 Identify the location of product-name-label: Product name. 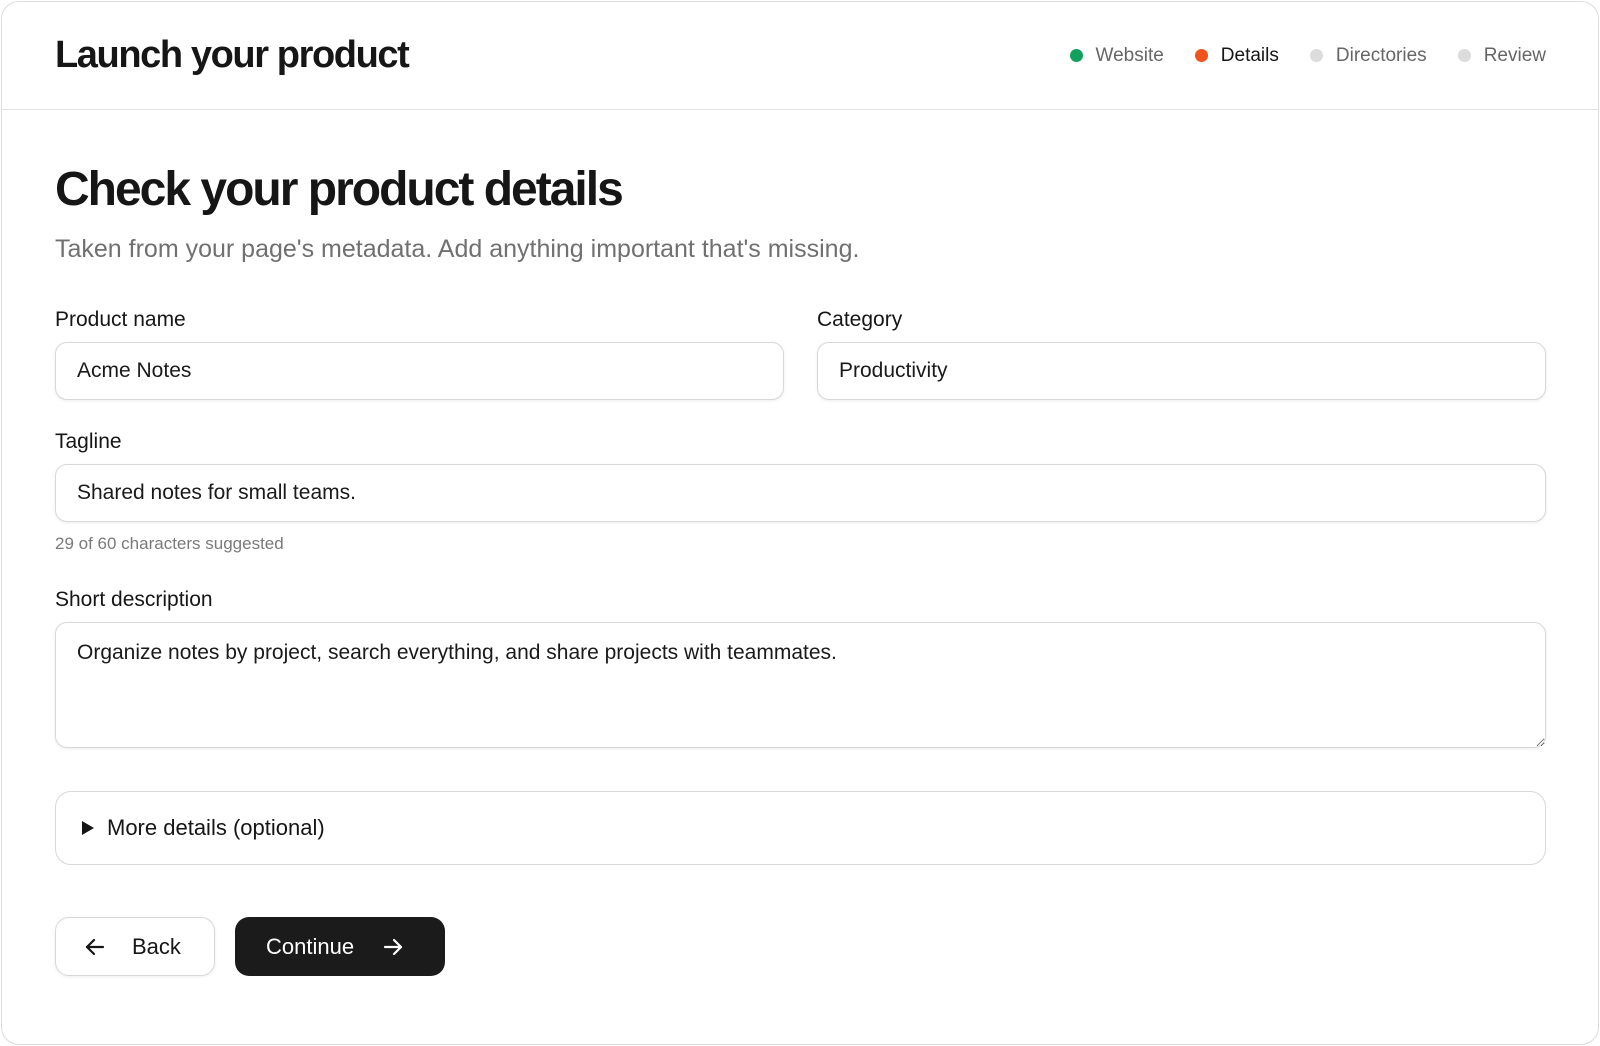
(120, 320).